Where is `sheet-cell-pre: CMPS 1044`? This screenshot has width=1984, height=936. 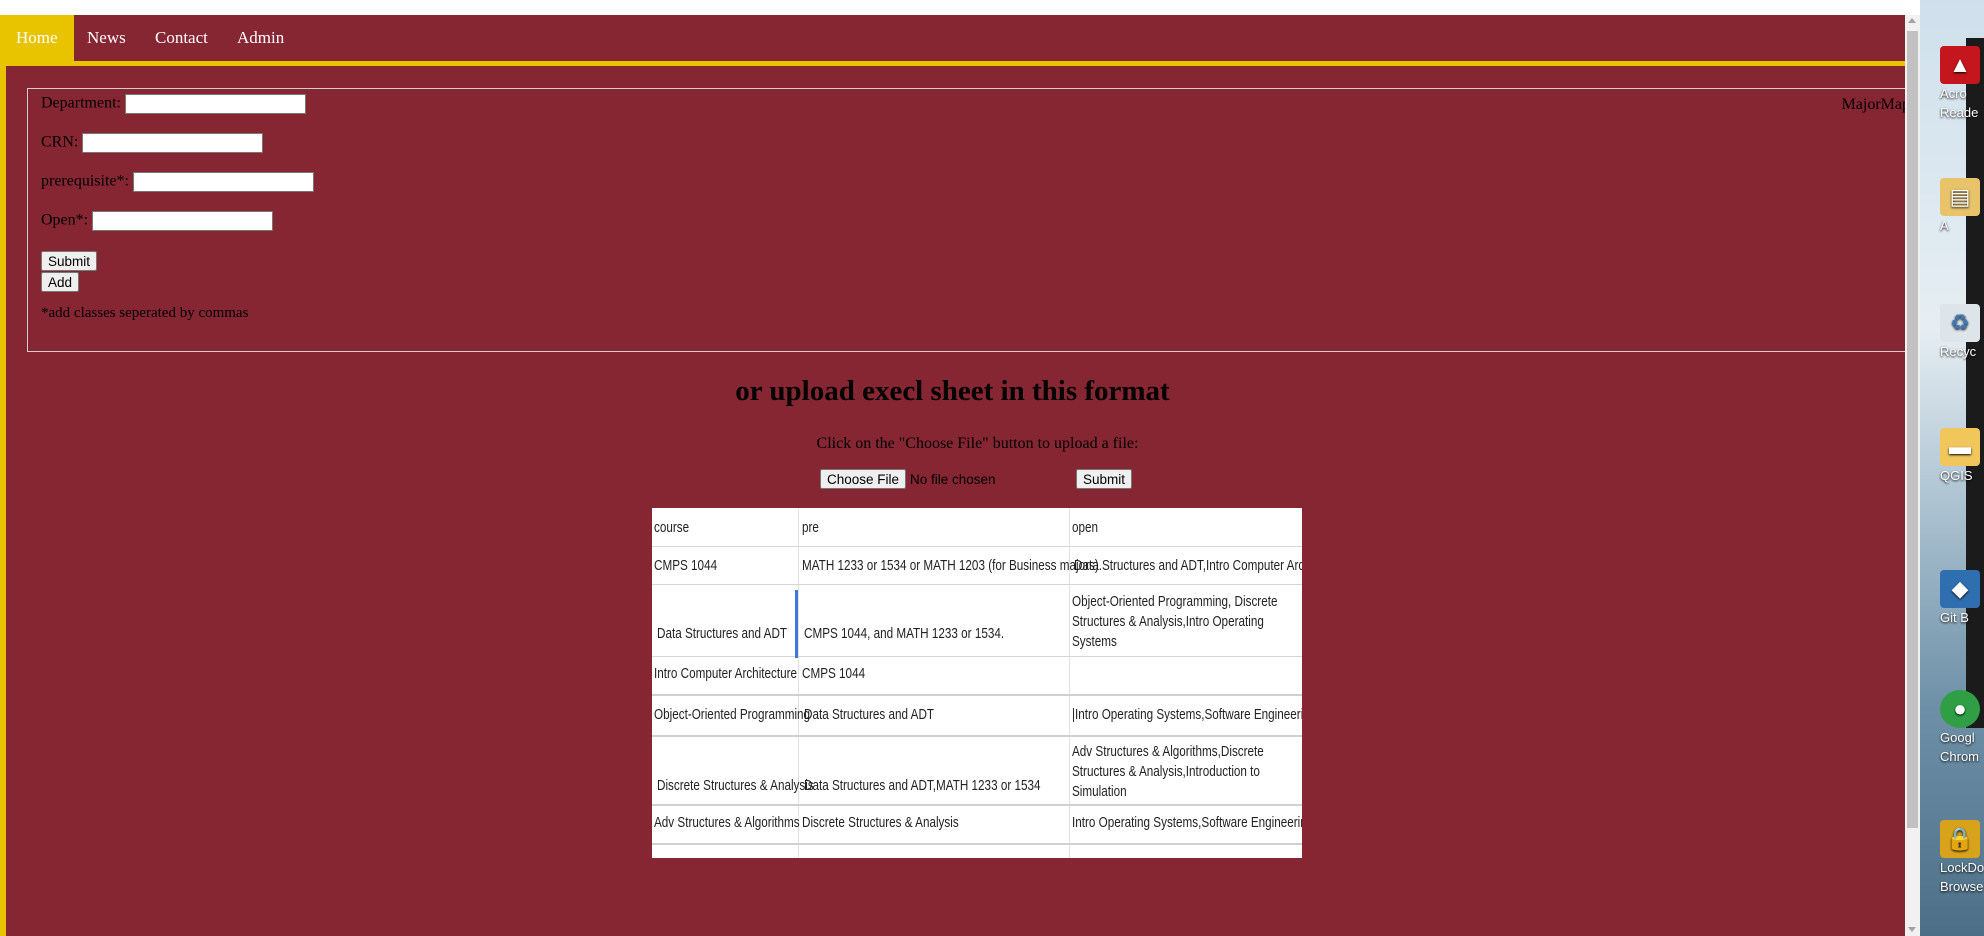
sheet-cell-pre: CMPS 1044 is located at coordinates (834, 673).